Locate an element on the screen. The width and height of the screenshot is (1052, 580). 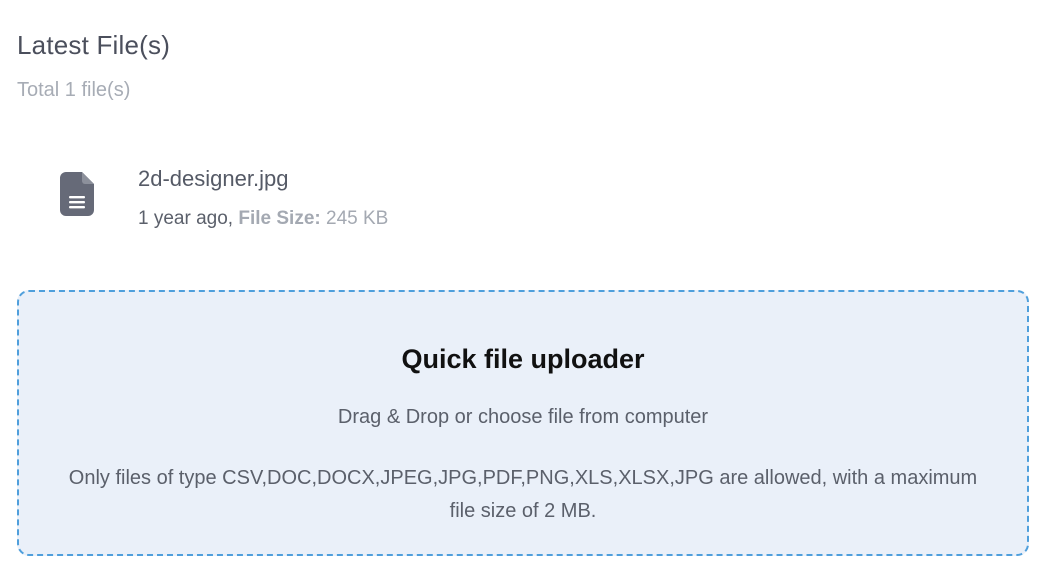
file-meta: 1 year ago, File Size: 245 KB is located at coordinates (263, 219).